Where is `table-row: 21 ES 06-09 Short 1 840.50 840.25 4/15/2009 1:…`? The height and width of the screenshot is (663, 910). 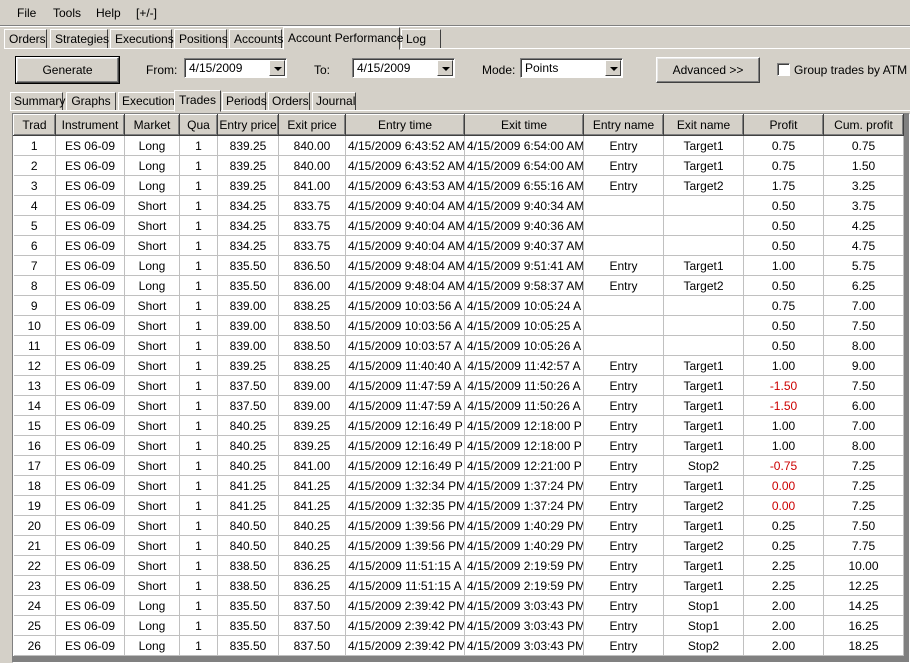 table-row: 21 ES 06-09 Short 1 840.50 840.25 4/15/2009 1:… is located at coordinates (458, 545).